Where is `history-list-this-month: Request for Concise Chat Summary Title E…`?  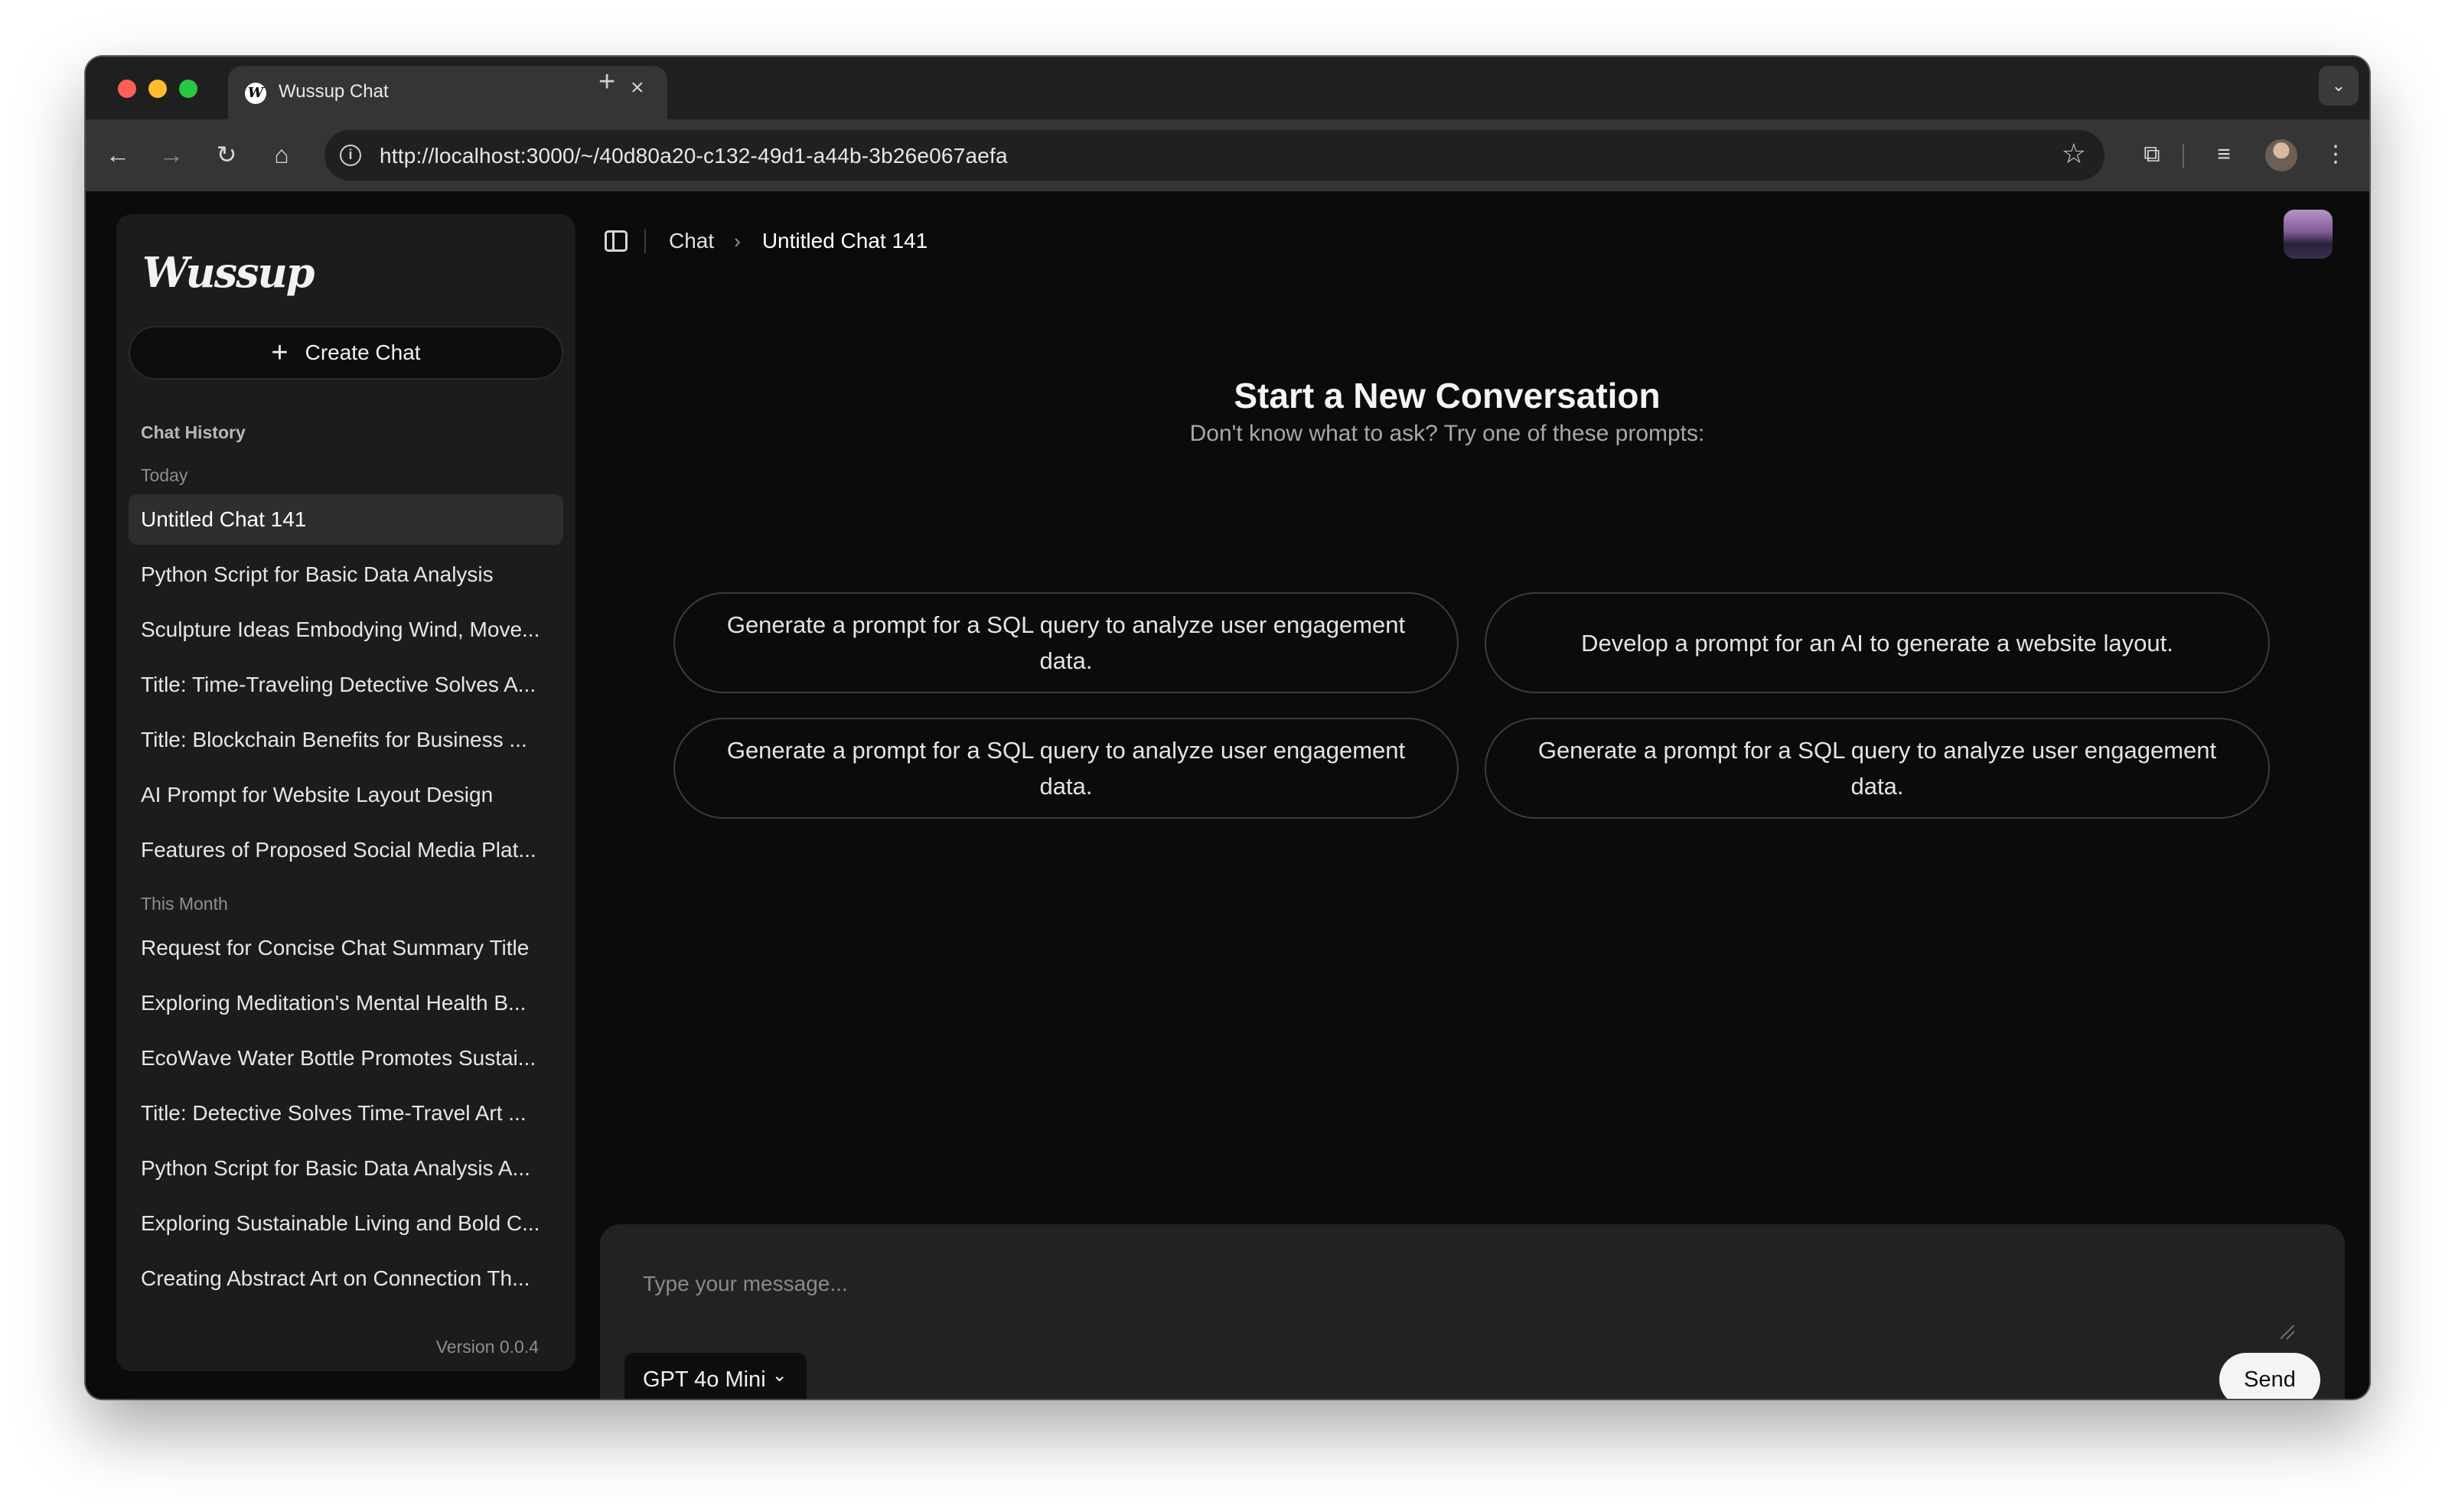
history-list-this-month: Request for Concise Chat Summary Title E… is located at coordinates (346, 1115).